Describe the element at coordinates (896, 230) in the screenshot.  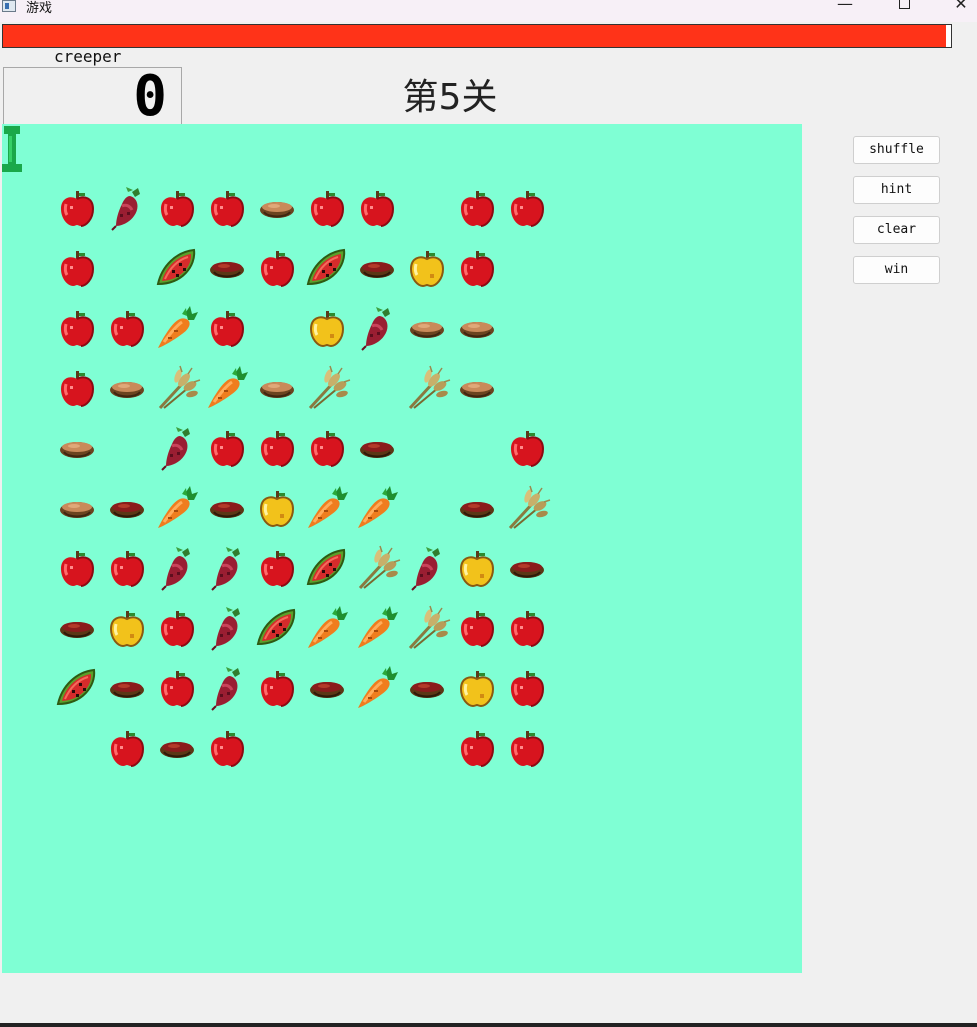
I see `clear-button: clear` at that location.